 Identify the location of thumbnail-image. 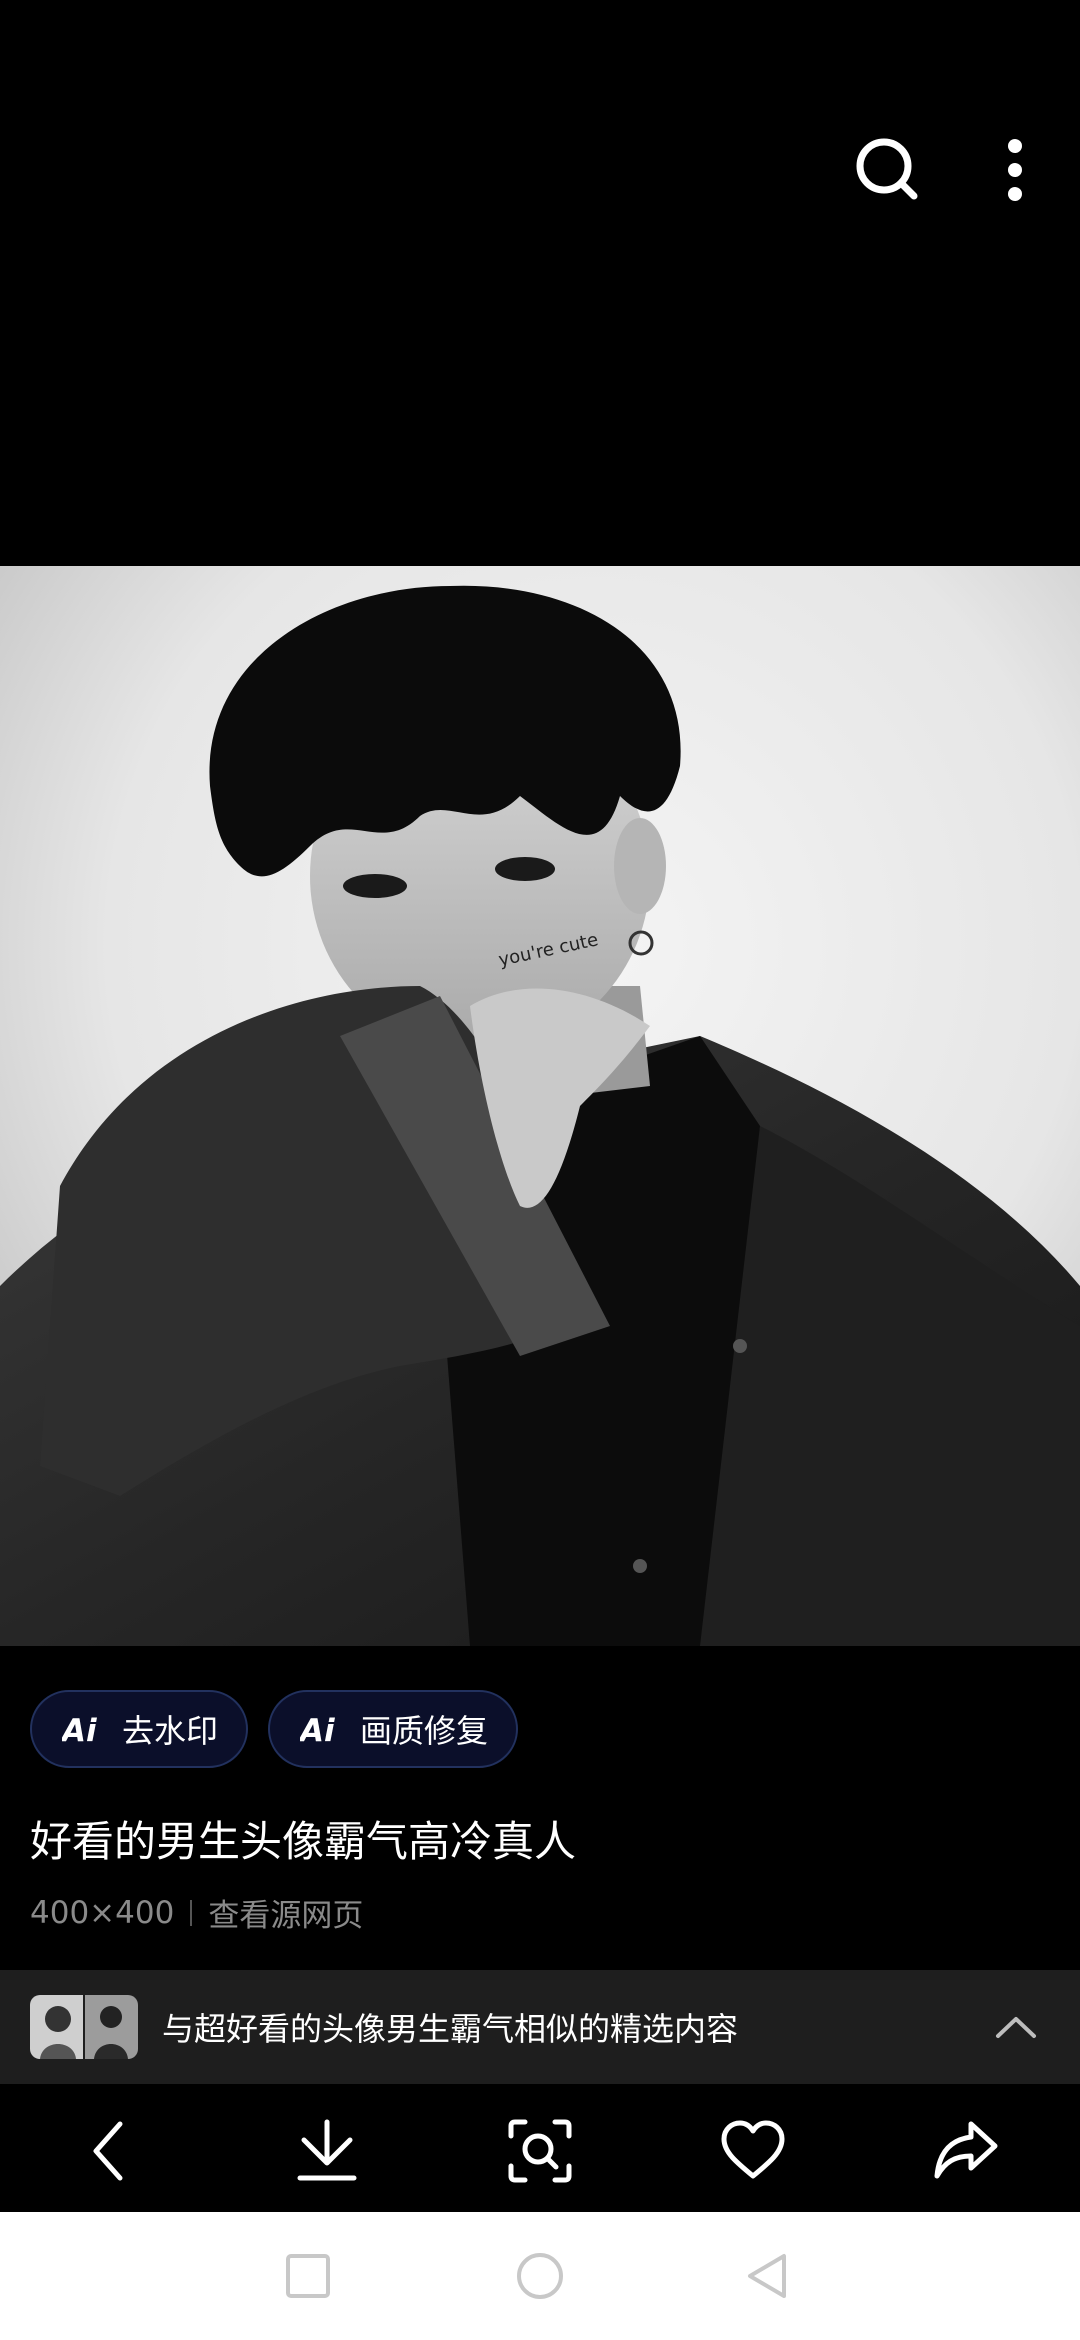
(84, 2027).